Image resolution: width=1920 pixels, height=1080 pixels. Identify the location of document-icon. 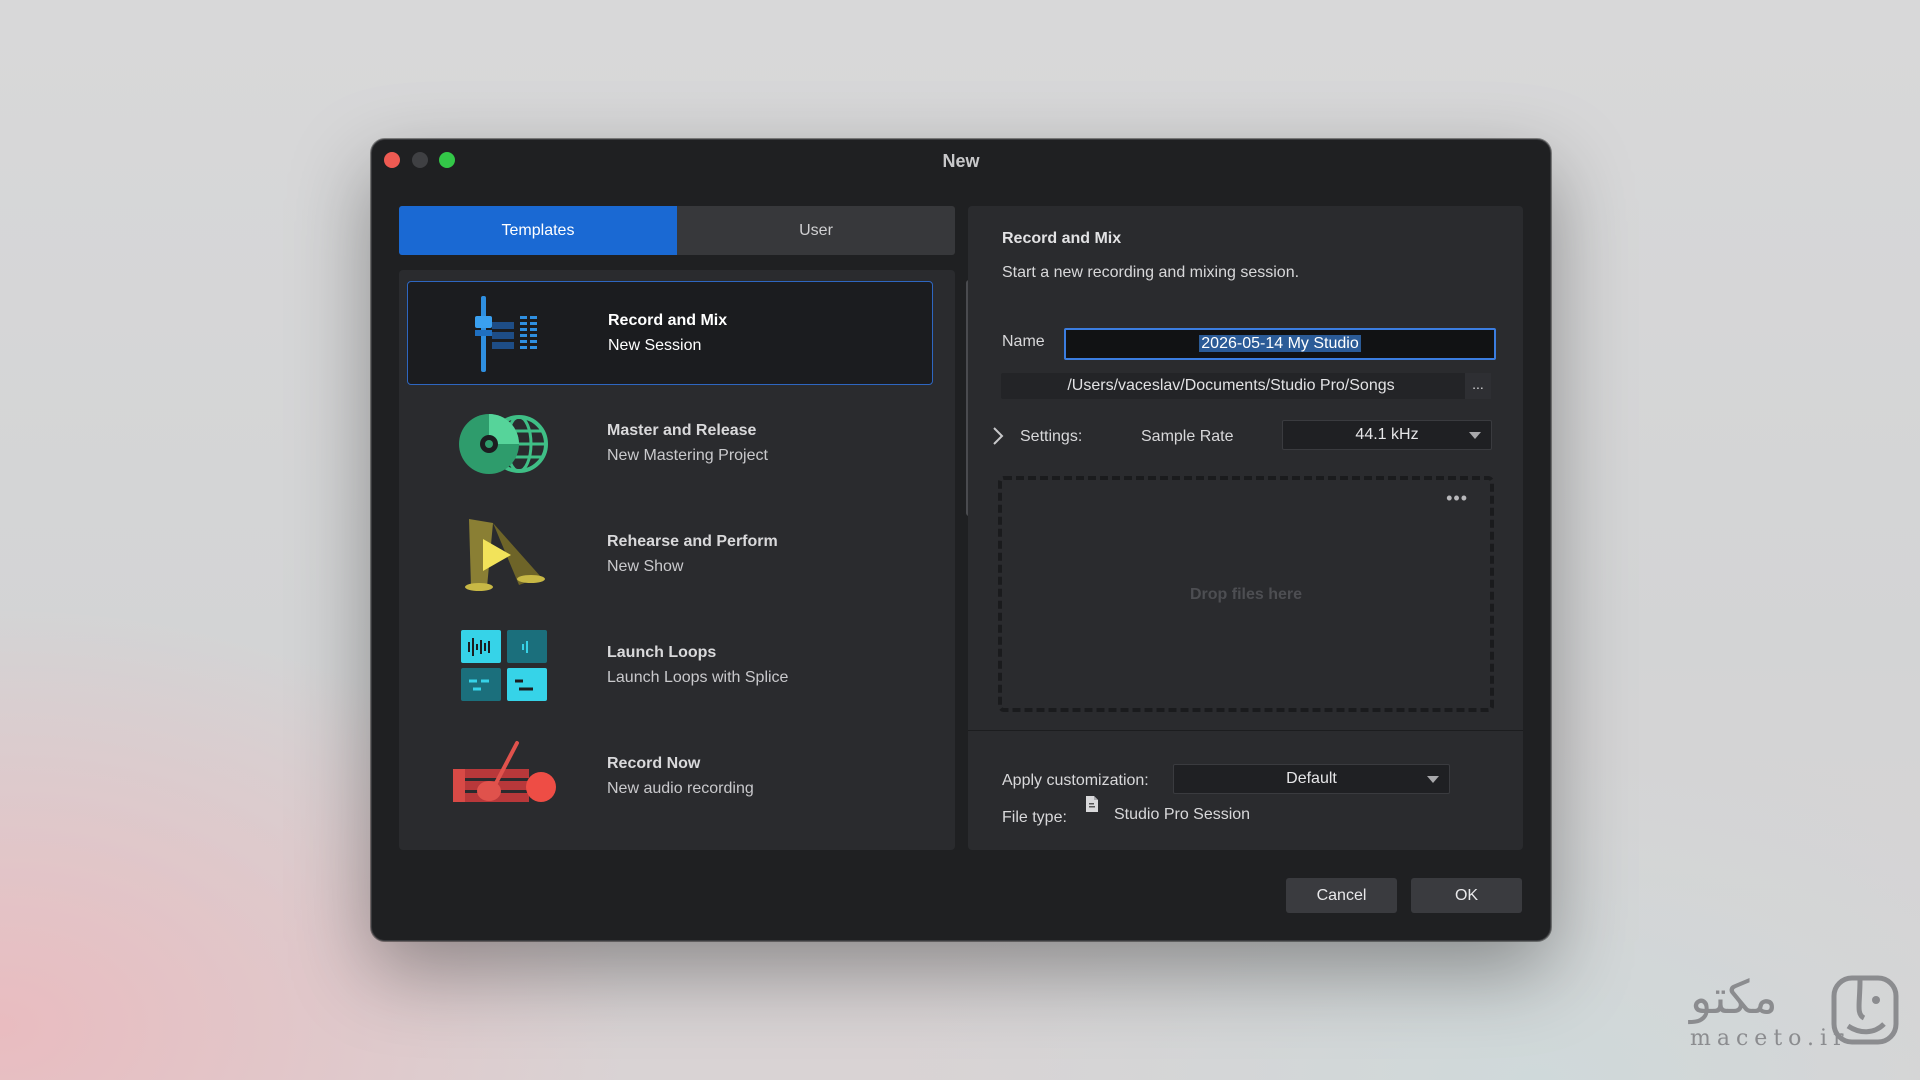
(1092, 804).